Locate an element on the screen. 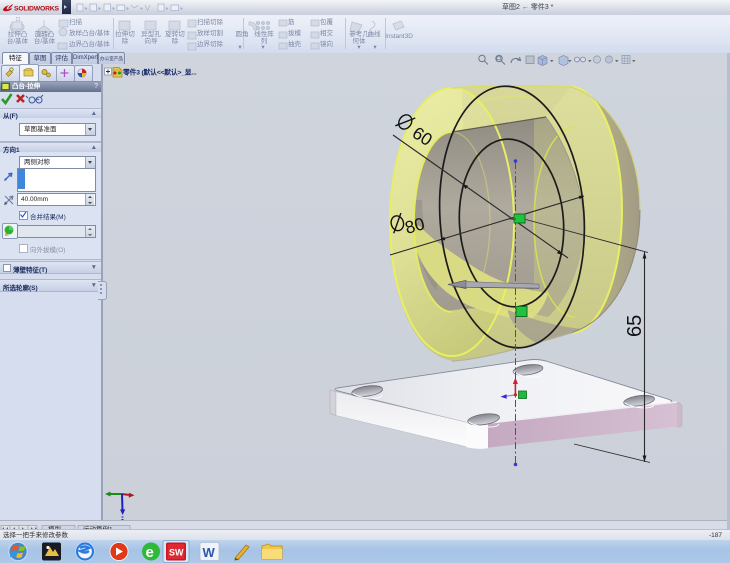  svg-text: SW is located at coordinates (176, 553).